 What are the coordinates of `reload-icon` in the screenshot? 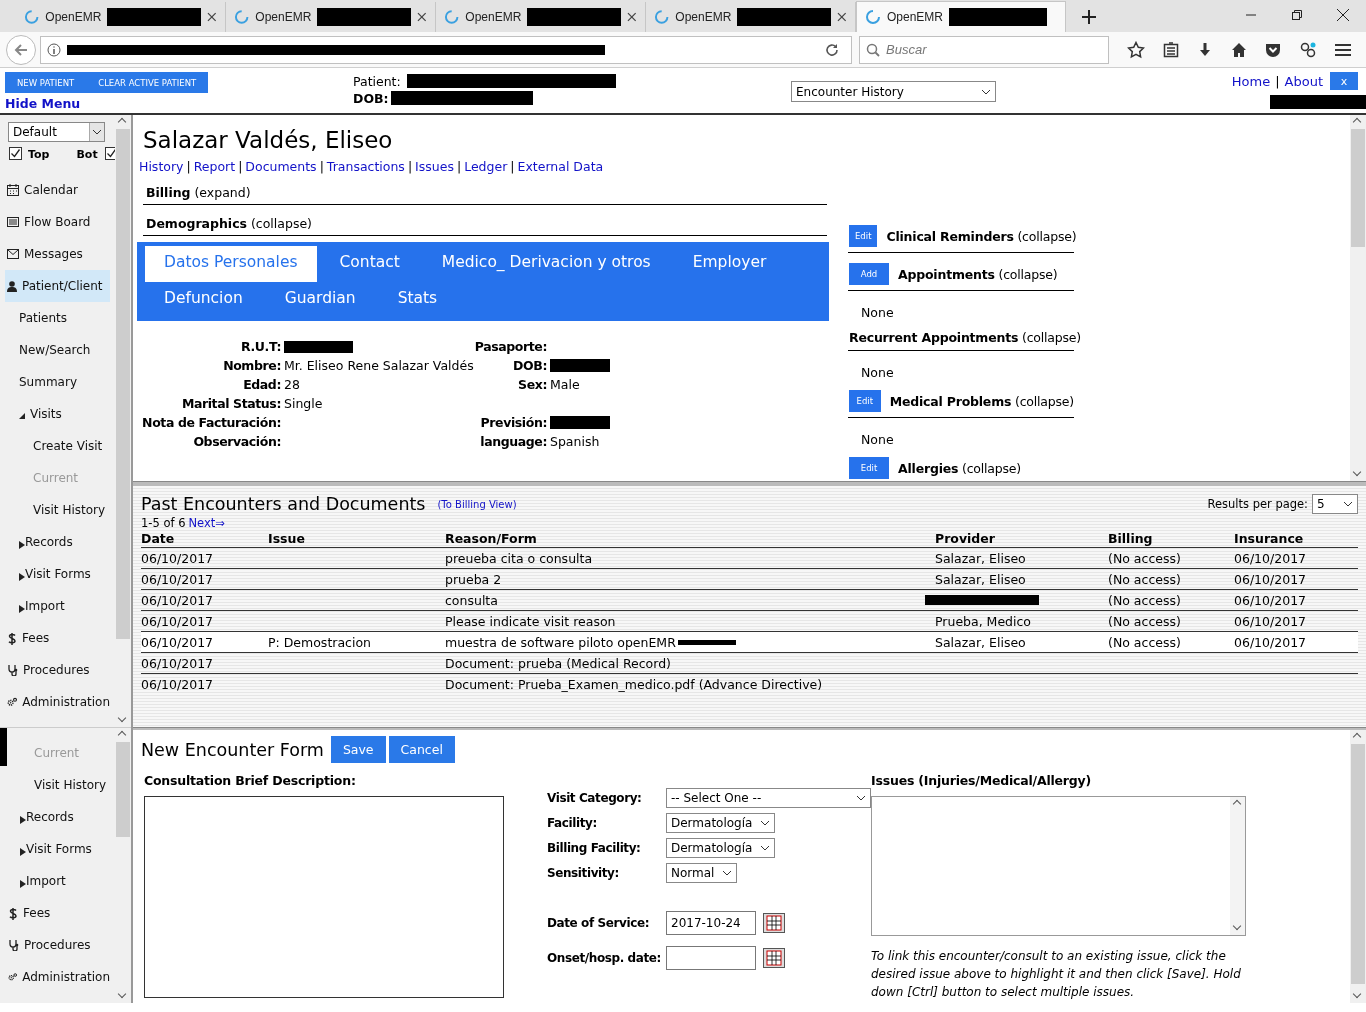 It's located at (832, 49).